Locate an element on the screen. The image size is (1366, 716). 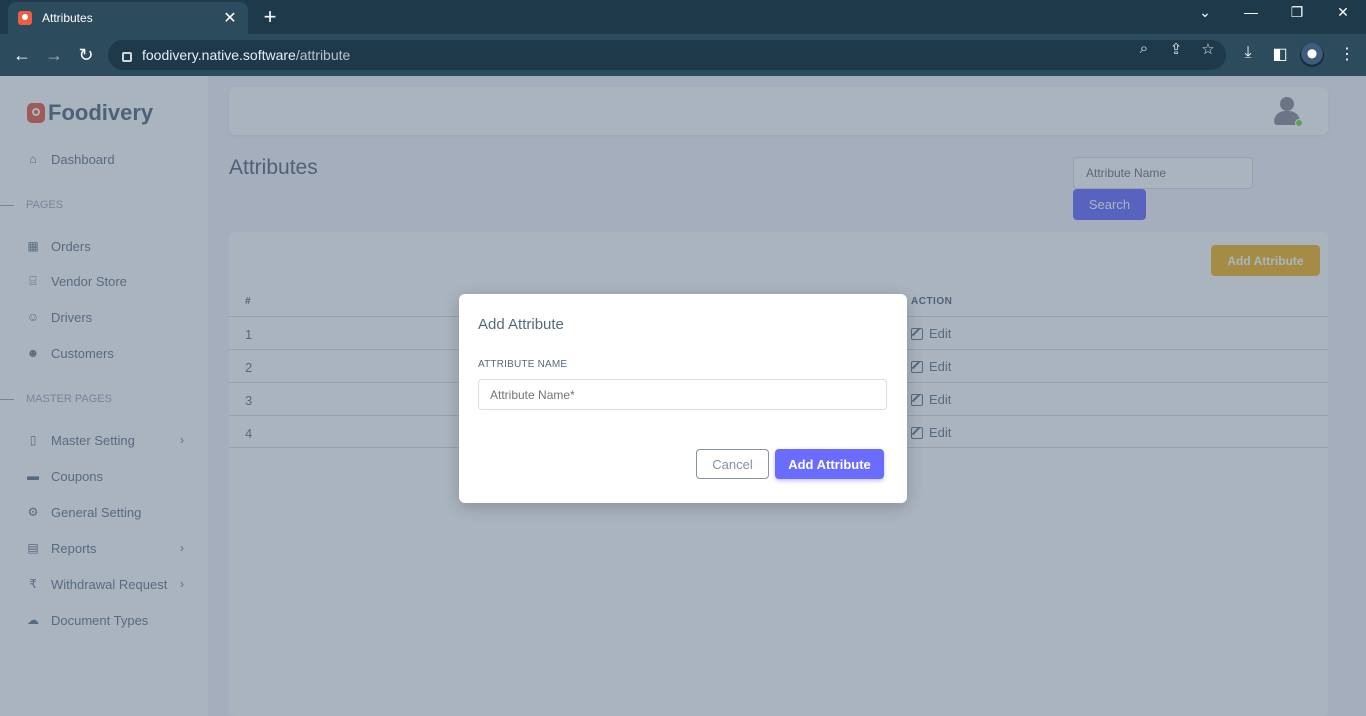
download-icon: ⤓ is located at coordinates (1248, 53).